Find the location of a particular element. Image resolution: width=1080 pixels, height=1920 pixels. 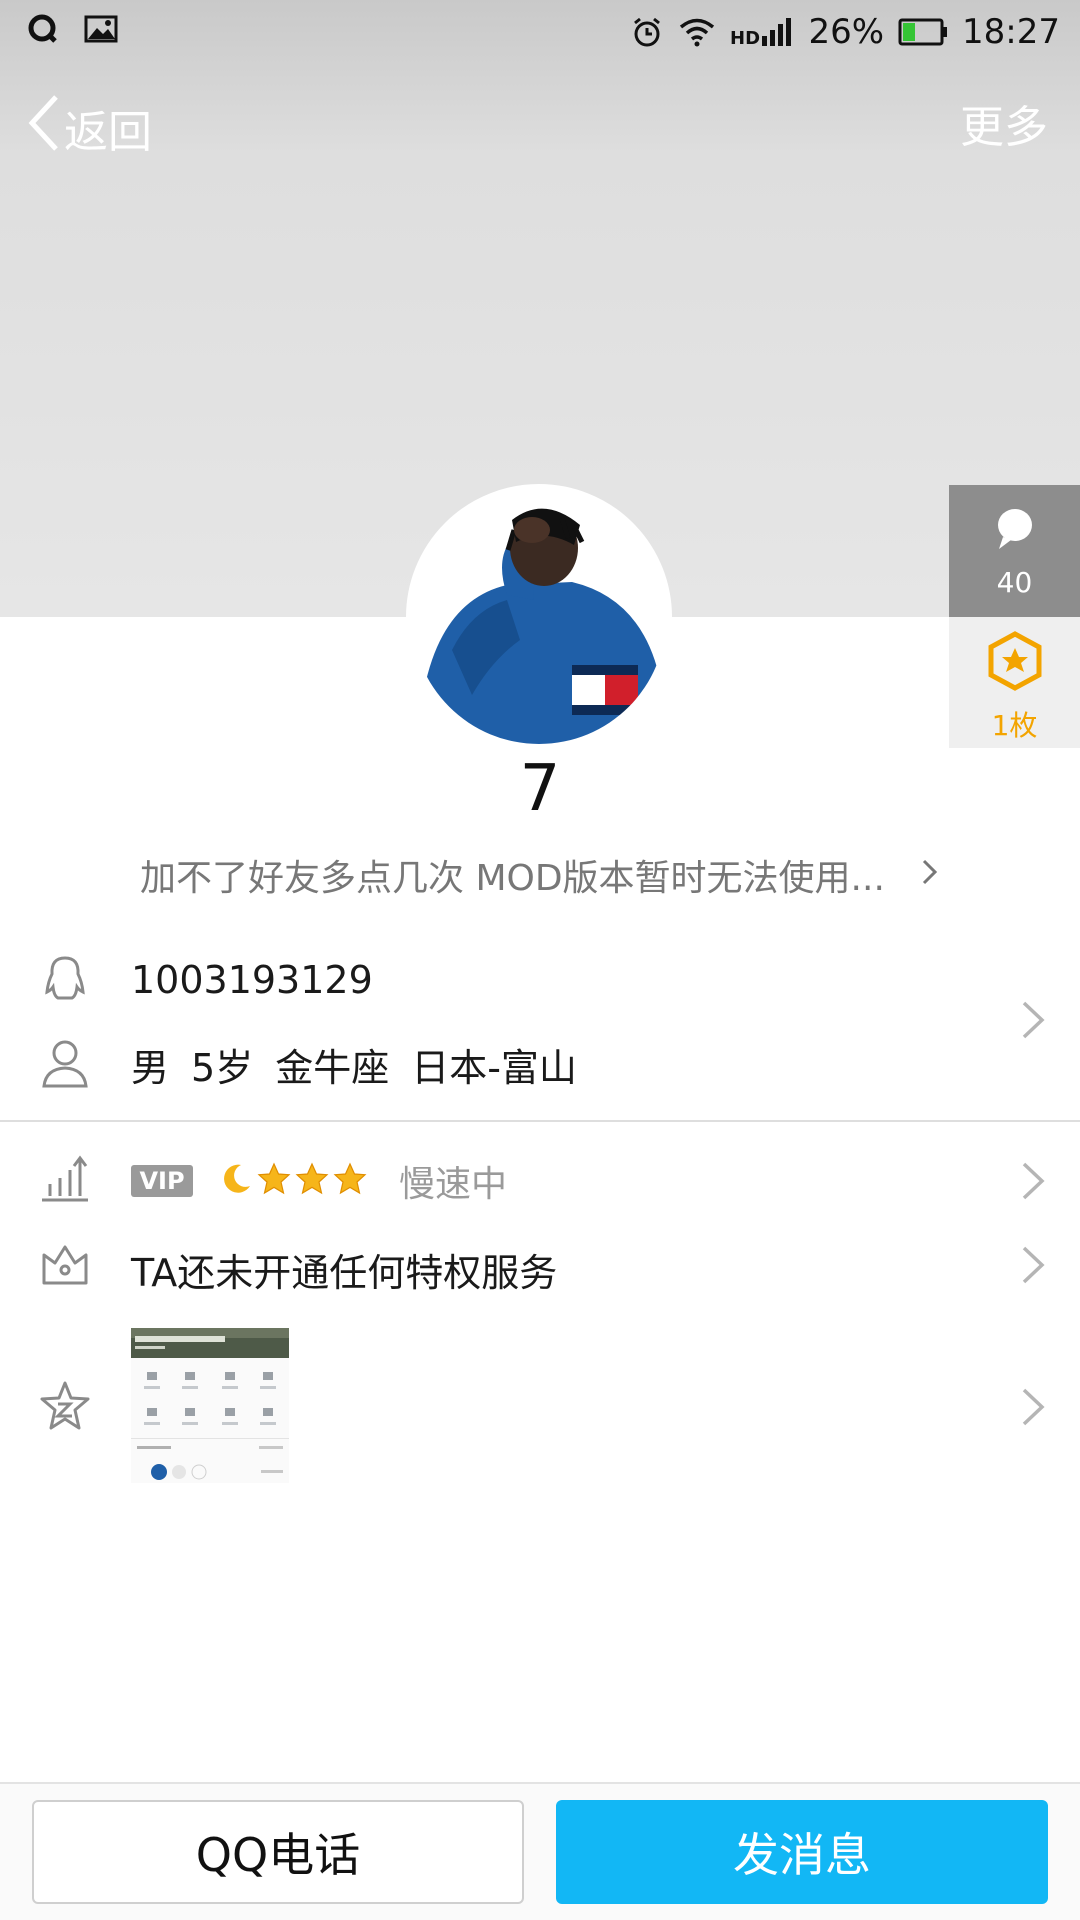

like-bubble-icon is located at coordinates (1015, 532).